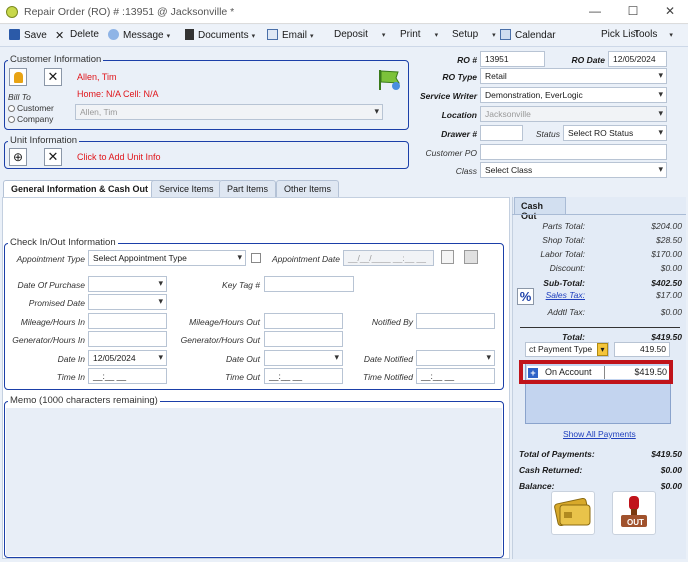 The image size is (688, 562). Describe the element at coordinates (186, 188) in the screenshot. I see `tab-service-items: Service Items` at that location.